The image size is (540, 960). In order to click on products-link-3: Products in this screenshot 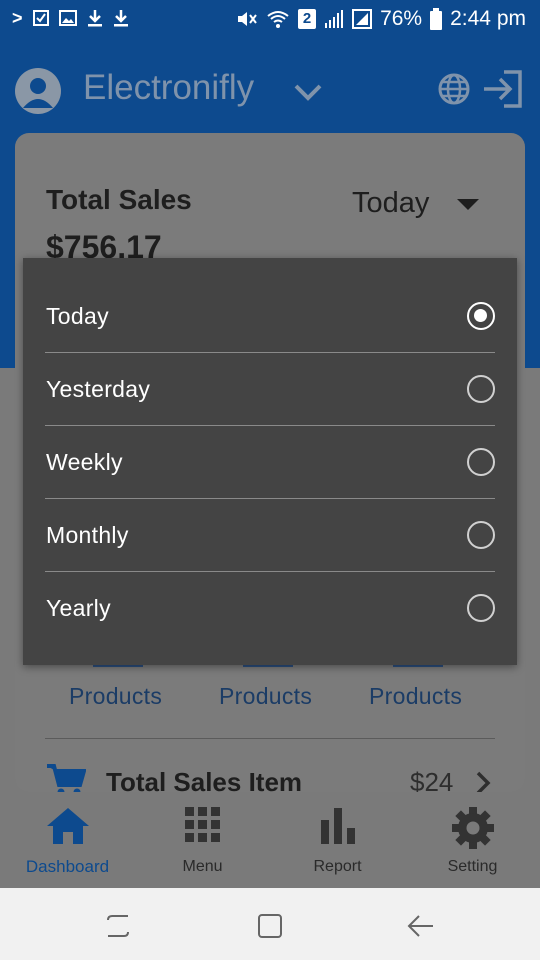, I will do `click(415, 696)`.